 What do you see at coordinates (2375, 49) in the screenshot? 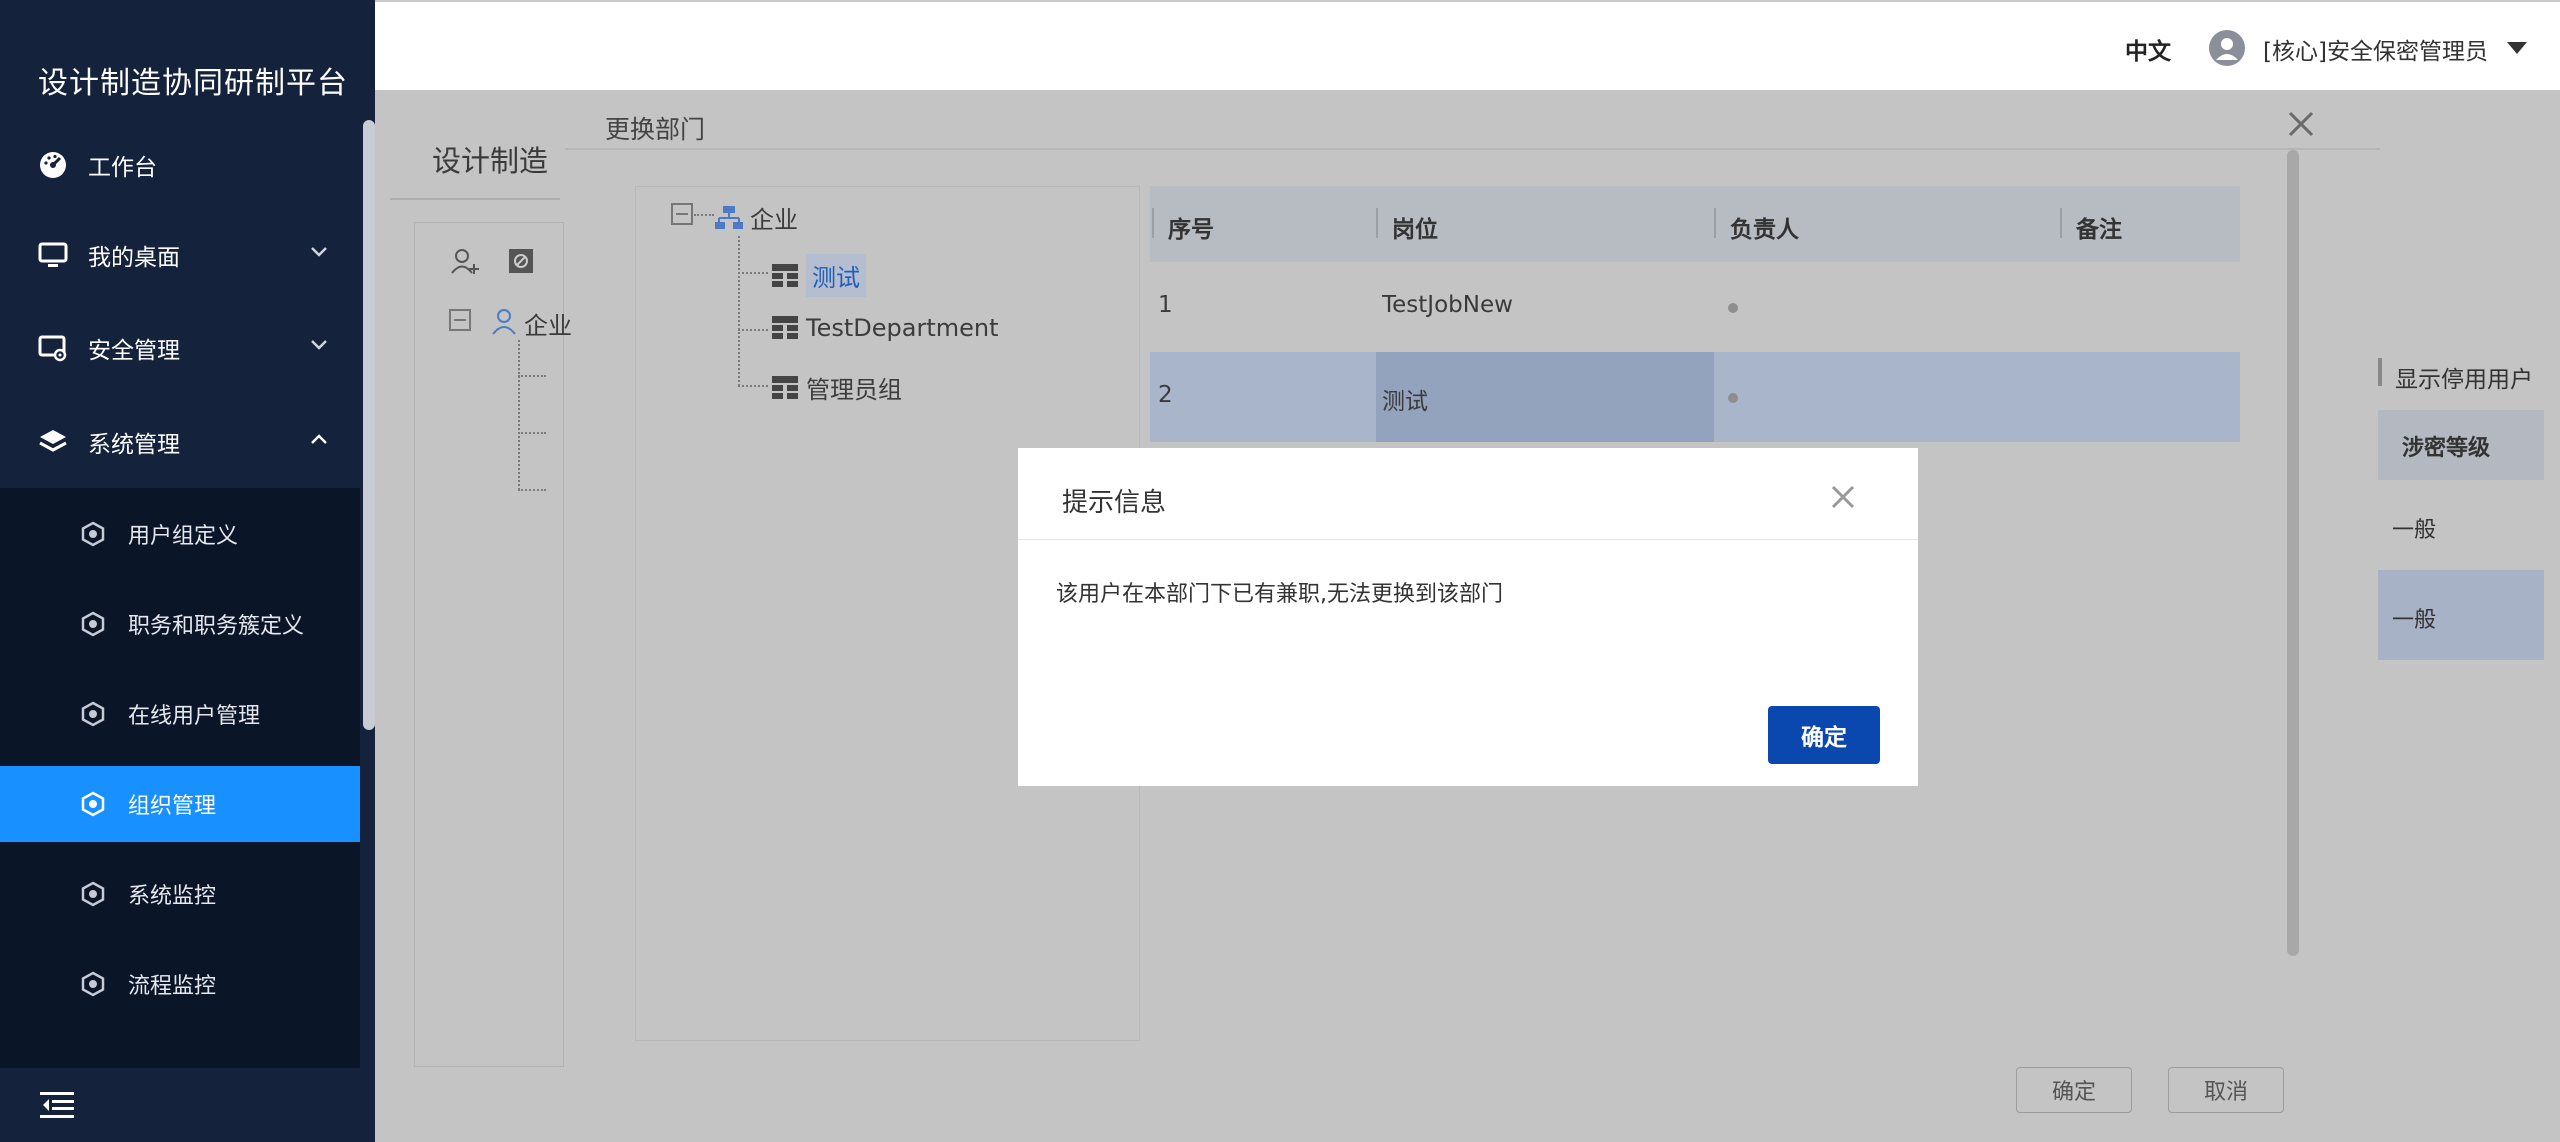
I see `user-name: [核心]安全保密管理员` at bounding box center [2375, 49].